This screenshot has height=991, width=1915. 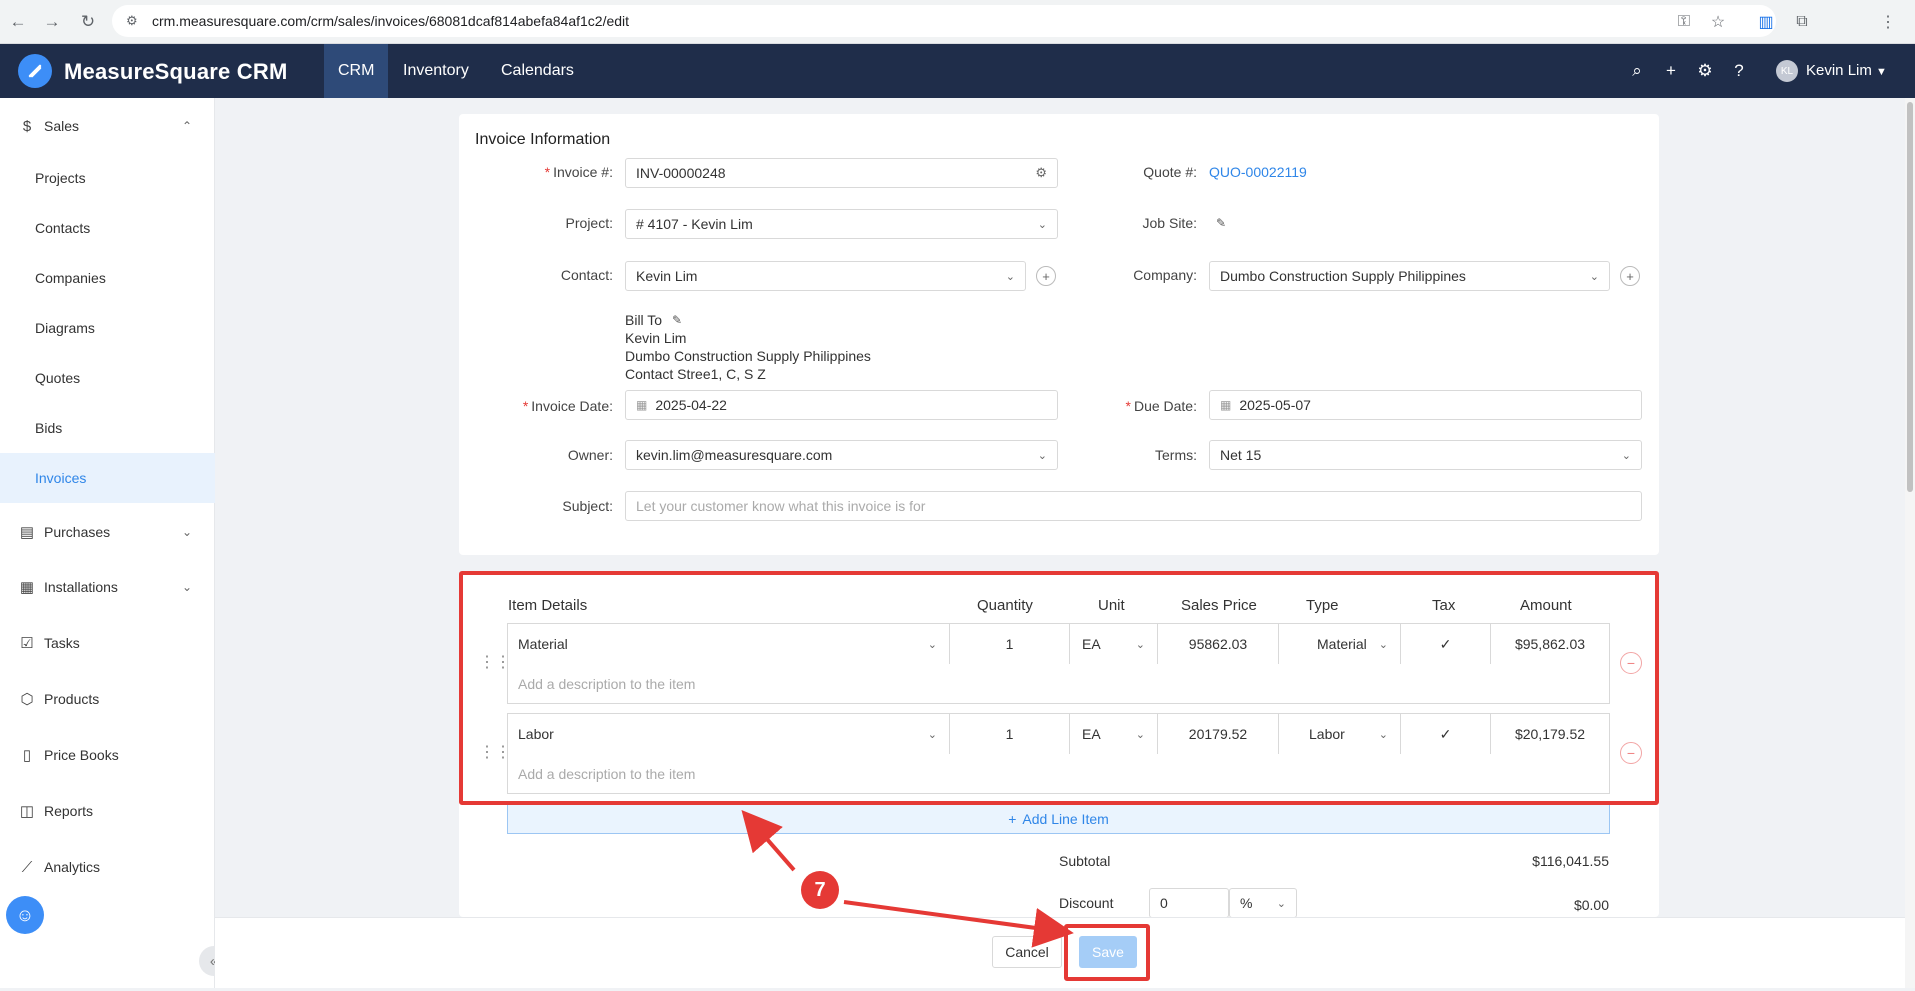 I want to click on scrollbar-thumb, so click(x=1910, y=297).